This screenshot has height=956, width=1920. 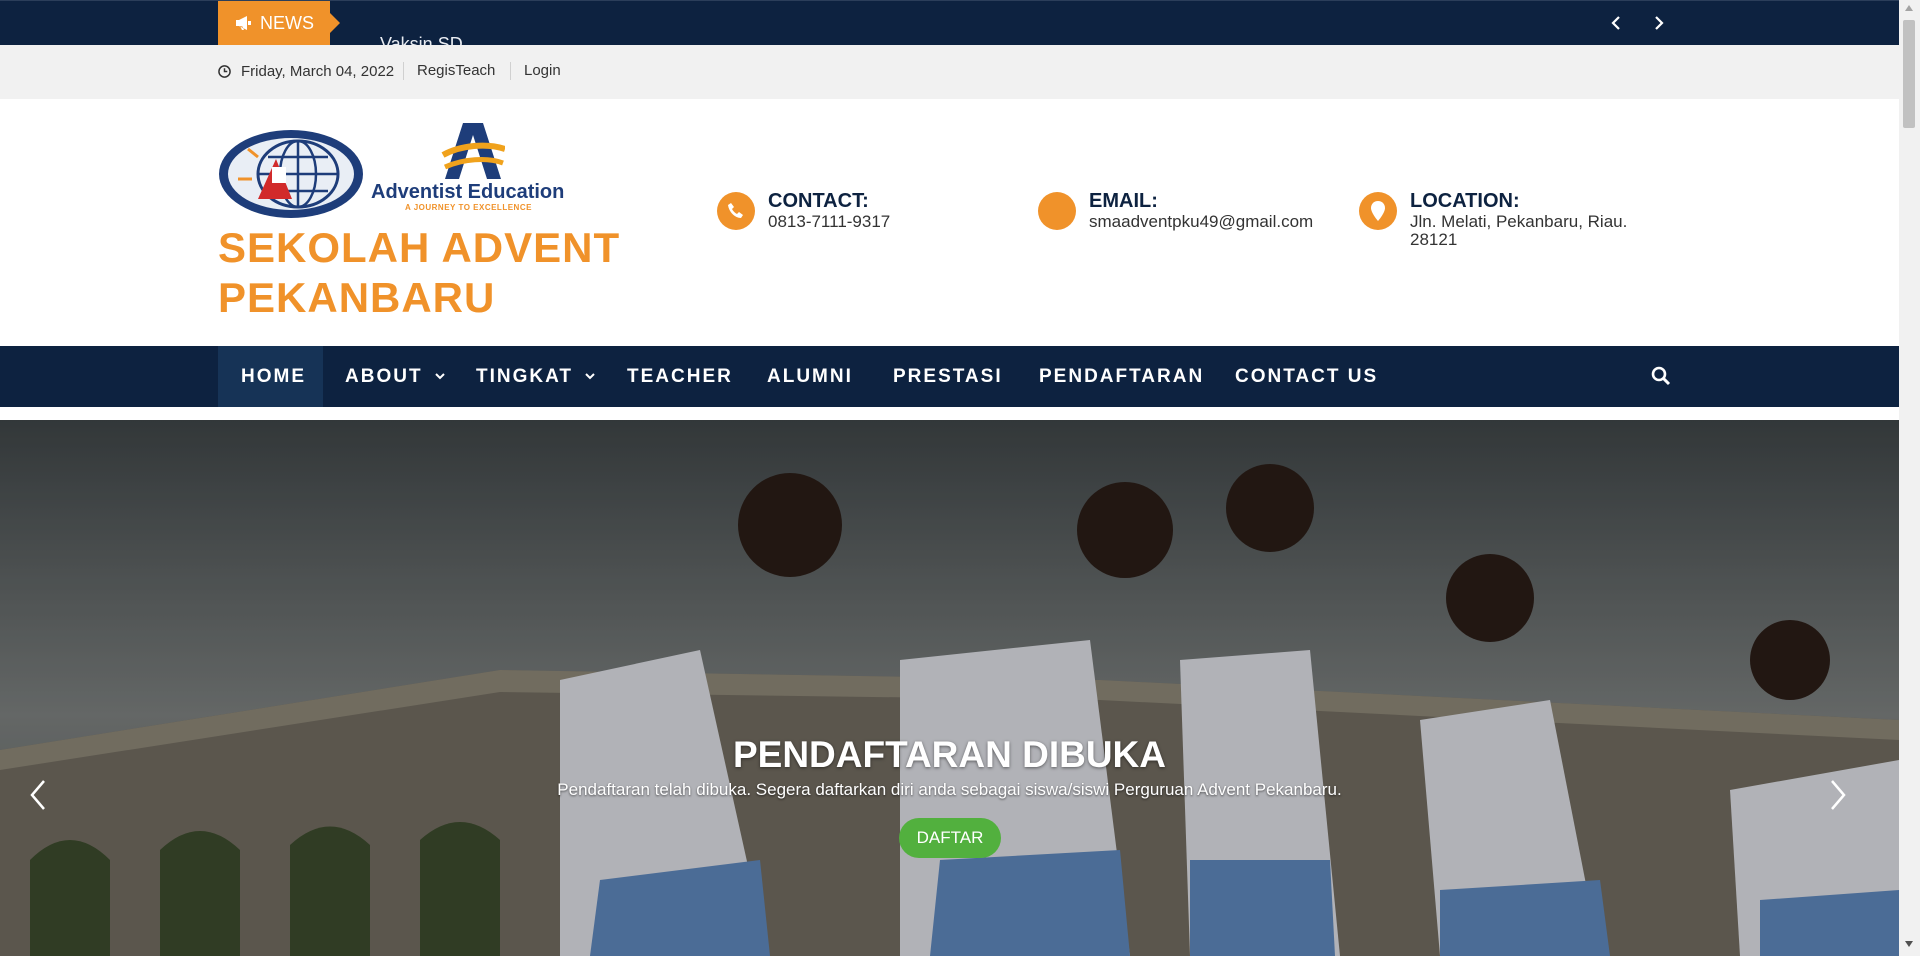 I want to click on contact-value: 0813-7111-9317, so click(x=829, y=221).